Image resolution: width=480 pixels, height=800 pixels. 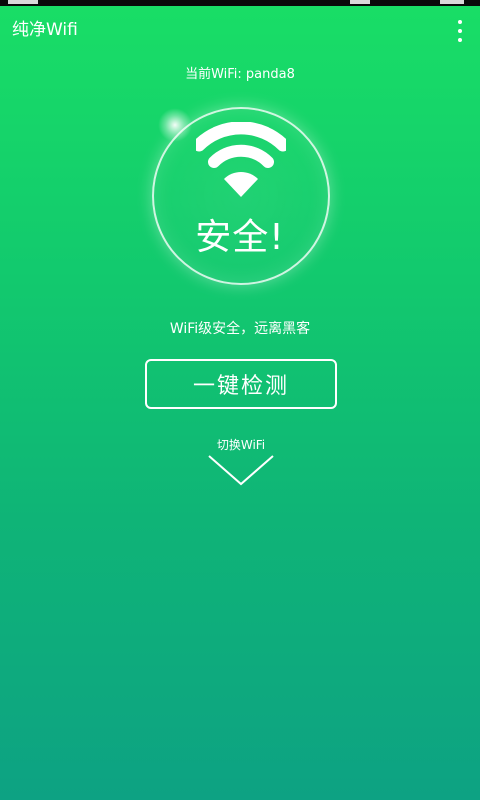 What do you see at coordinates (241, 384) in the screenshot?
I see `one-click-check-button: 一键检测` at bounding box center [241, 384].